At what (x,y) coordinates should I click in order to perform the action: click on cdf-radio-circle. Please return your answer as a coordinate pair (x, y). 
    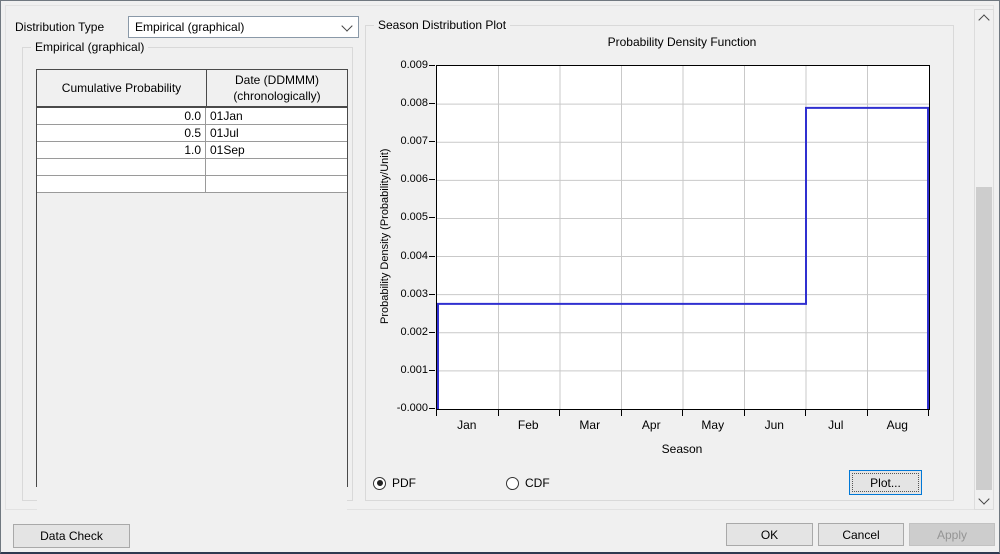
    Looking at the image, I should click on (512, 483).